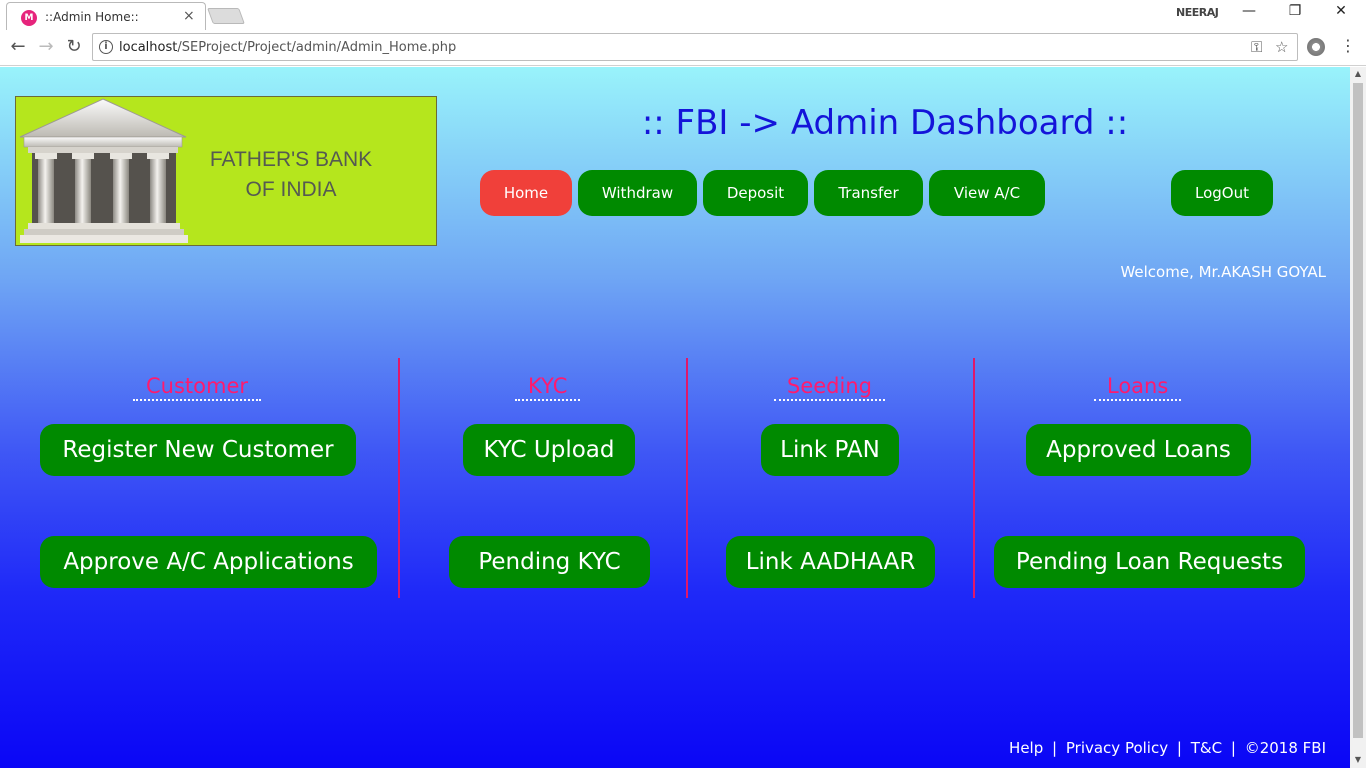  I want to click on tab-title: ::Admin Home::, so click(92, 17).